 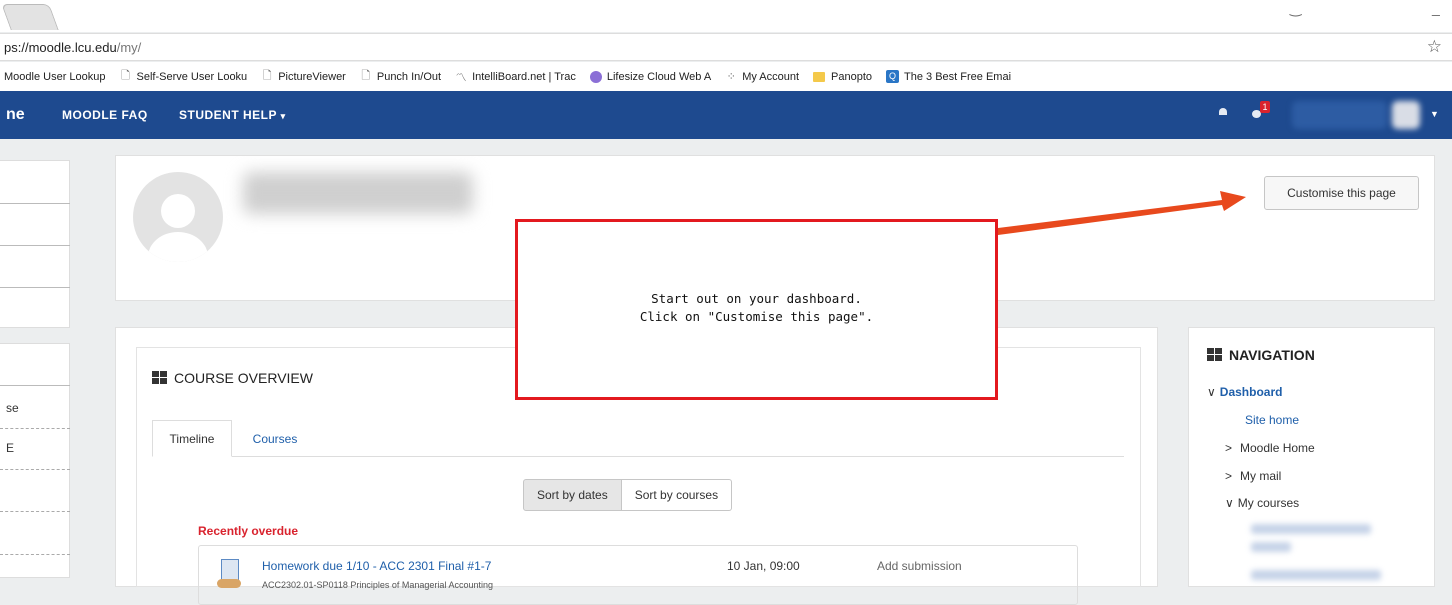 What do you see at coordinates (228, 115) in the screenshot?
I see `nav-student-help-label: STUDENT HELP` at bounding box center [228, 115].